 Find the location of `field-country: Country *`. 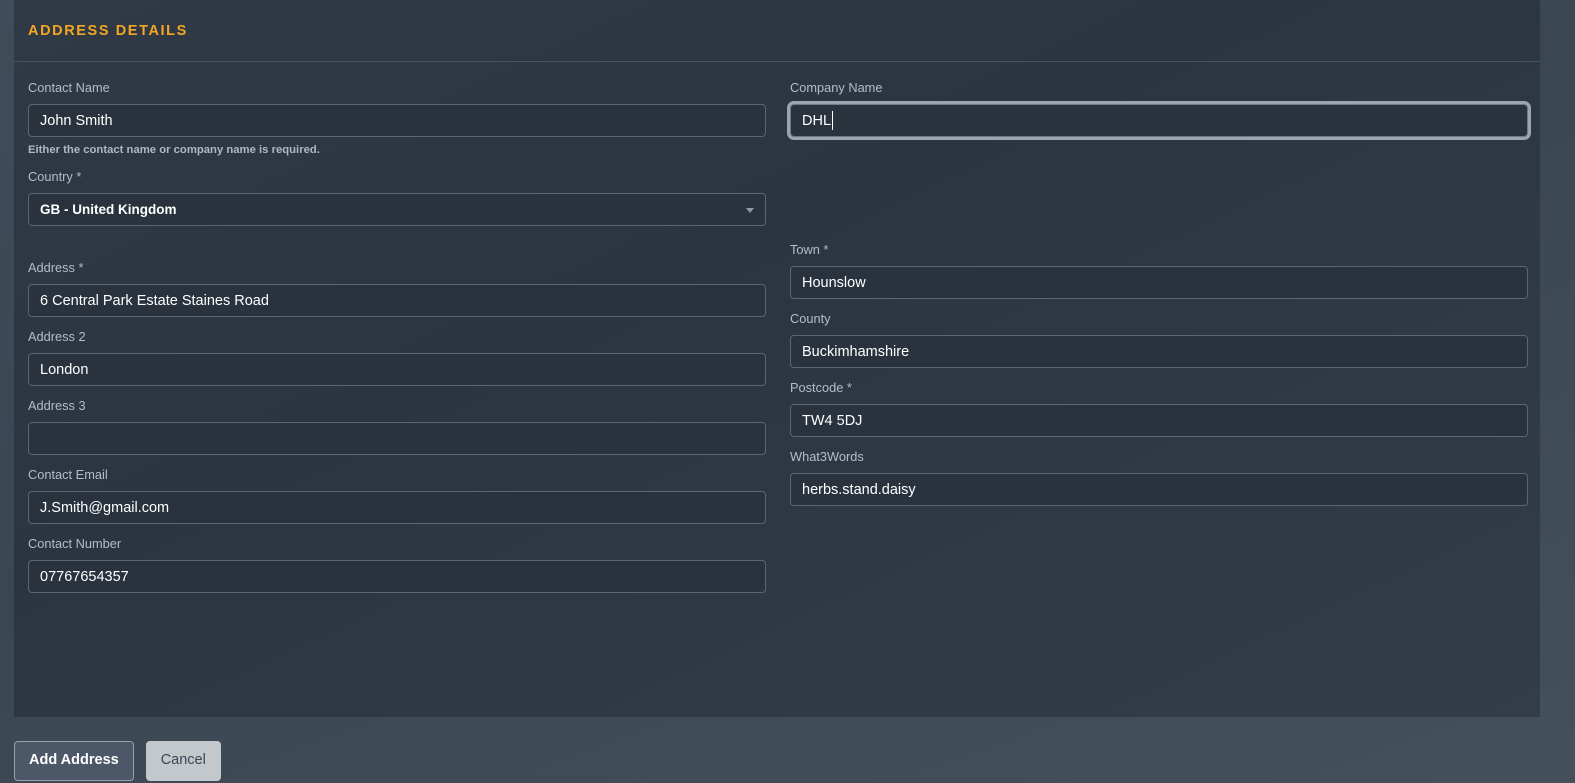

field-country: Country * is located at coordinates (397, 197).